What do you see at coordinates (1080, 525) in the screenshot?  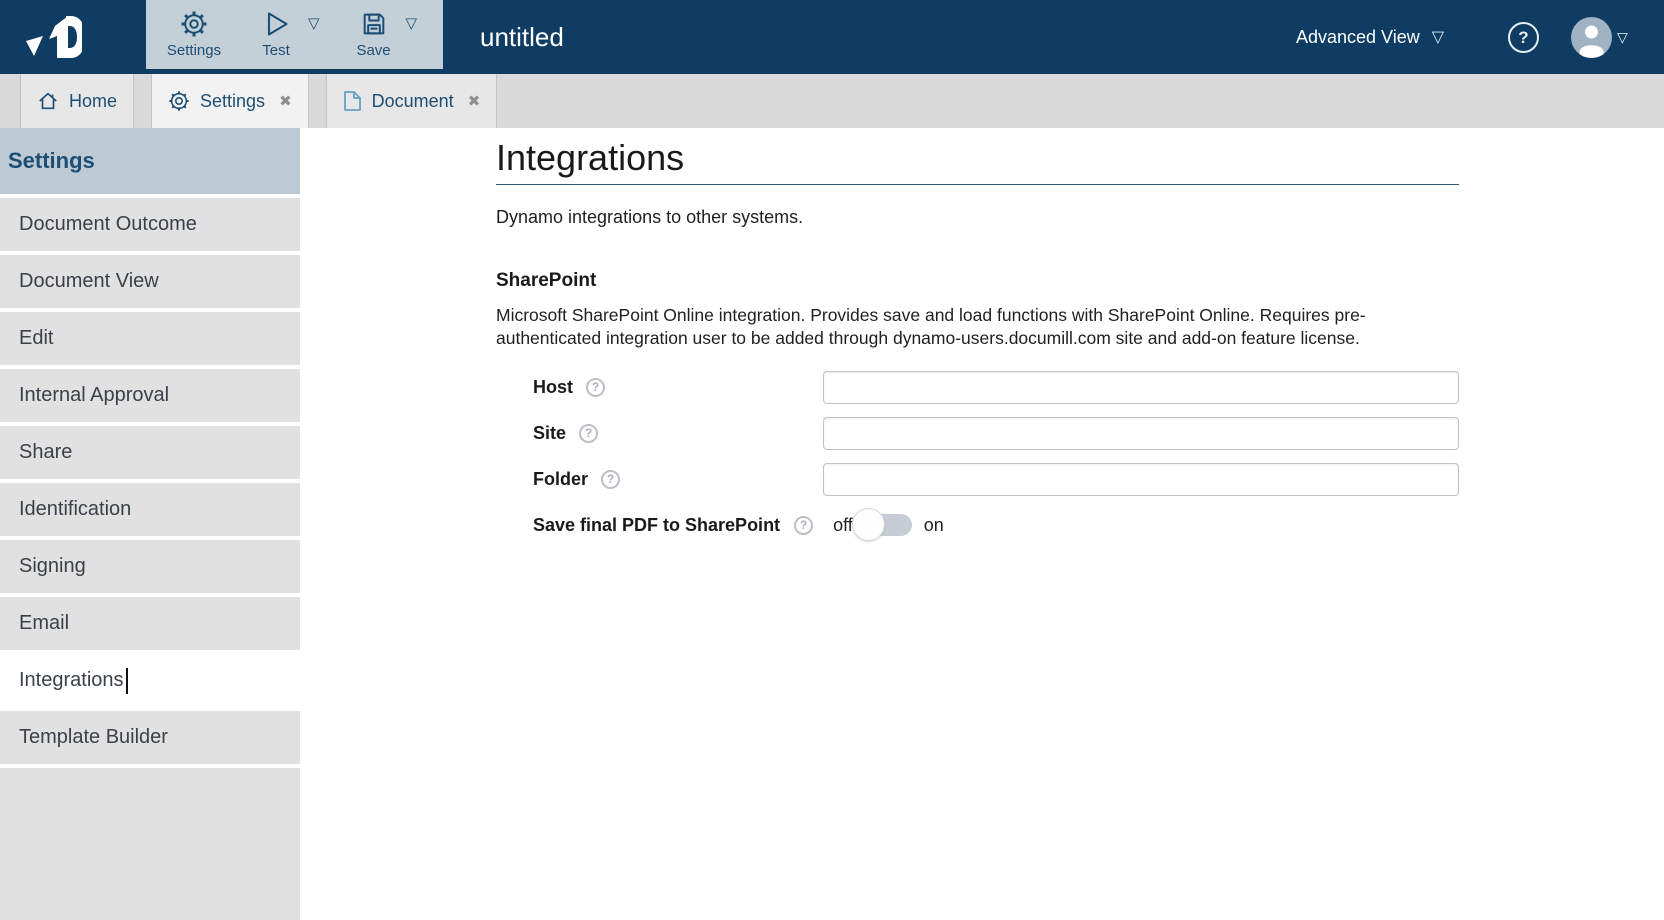 I see `save-pdf-toggle-row: Save final PDF to SharePoint ? off on` at bounding box center [1080, 525].